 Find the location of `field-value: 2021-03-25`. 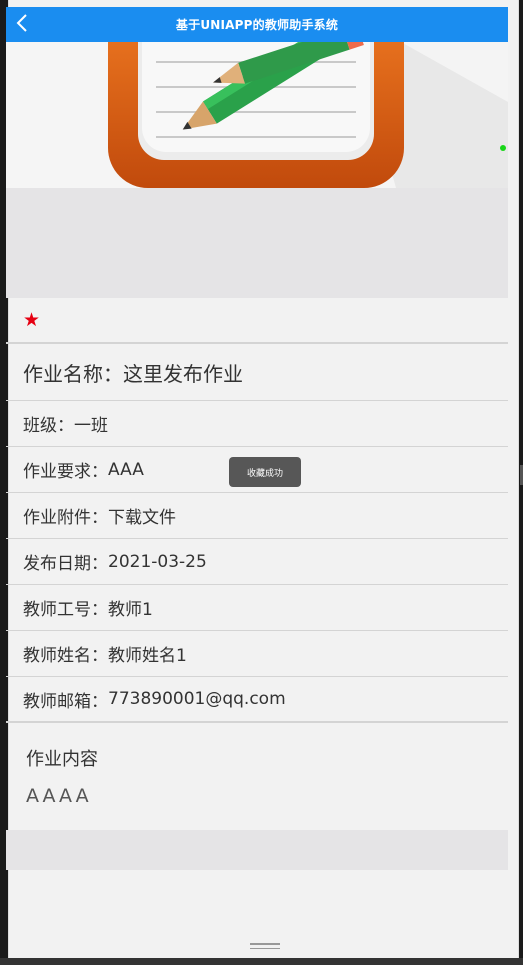

field-value: 2021-03-25 is located at coordinates (157, 561).